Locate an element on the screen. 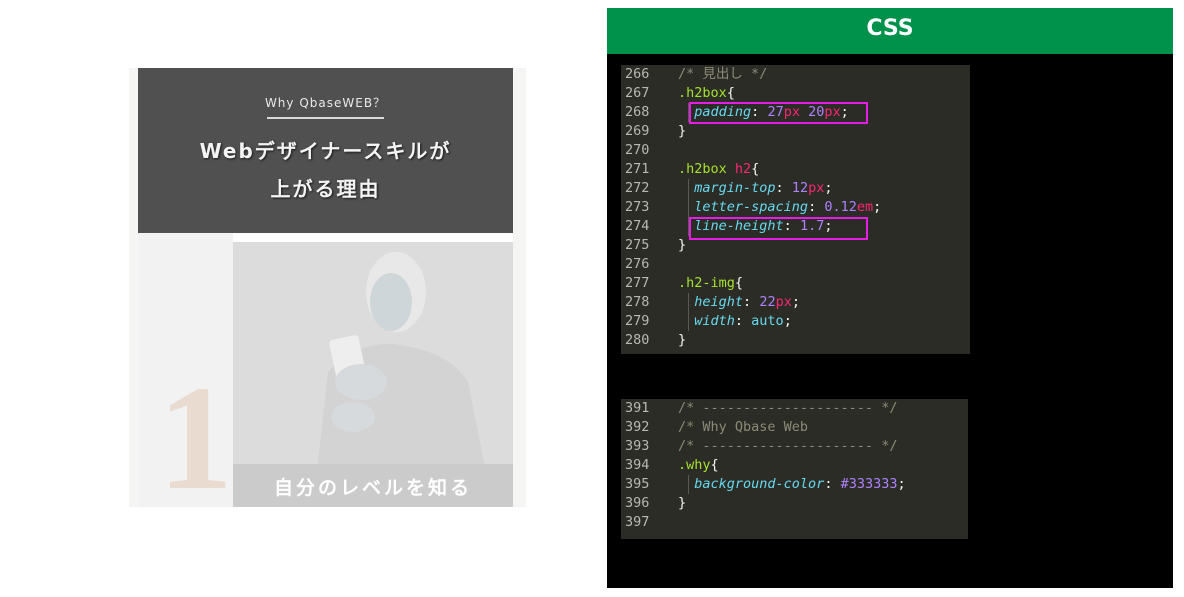  reason-number: 1 is located at coordinates (195, 431).